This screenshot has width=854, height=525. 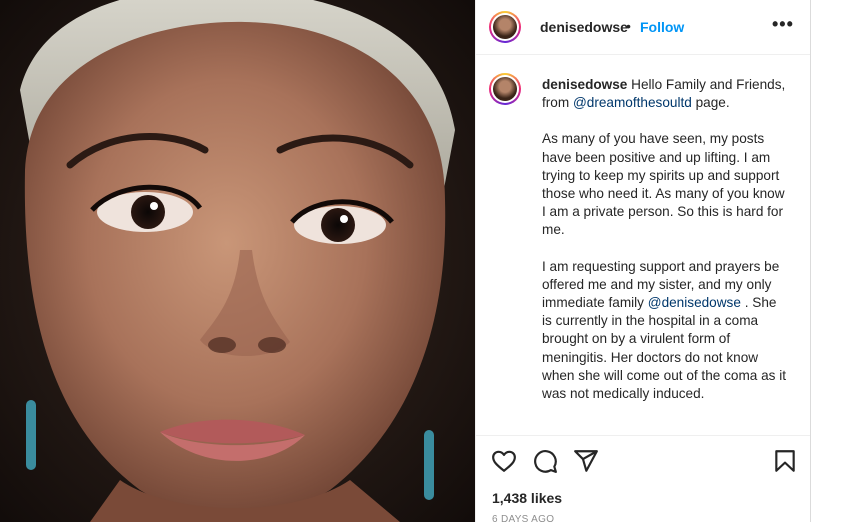 What do you see at coordinates (527, 498) in the screenshot?
I see `likes-count: 1,438 likes` at bounding box center [527, 498].